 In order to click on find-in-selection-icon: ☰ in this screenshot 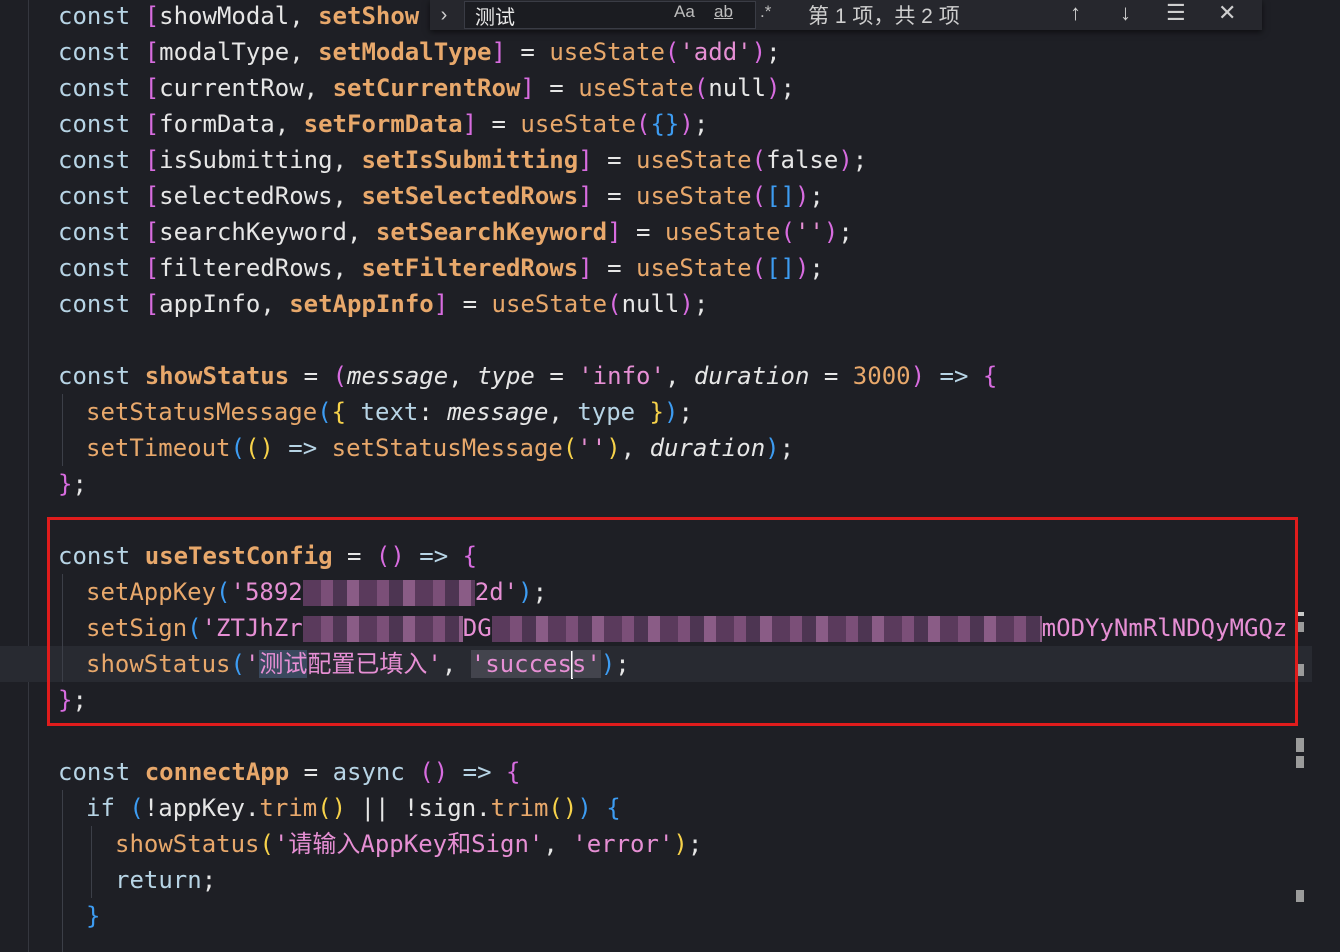, I will do `click(1176, 13)`.